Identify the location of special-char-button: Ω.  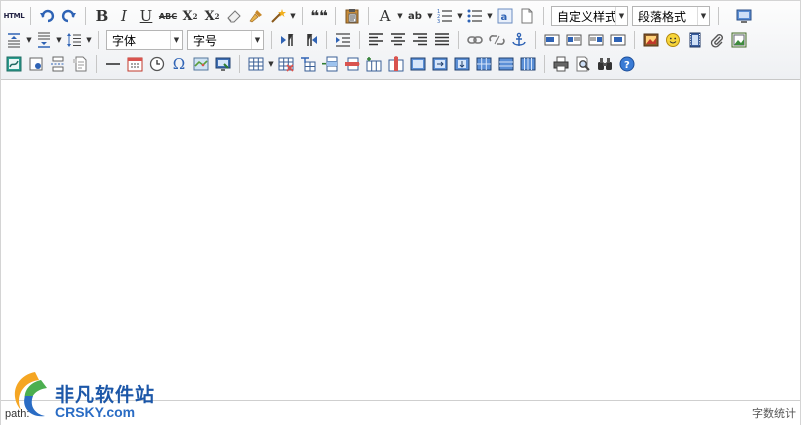
(179, 64).